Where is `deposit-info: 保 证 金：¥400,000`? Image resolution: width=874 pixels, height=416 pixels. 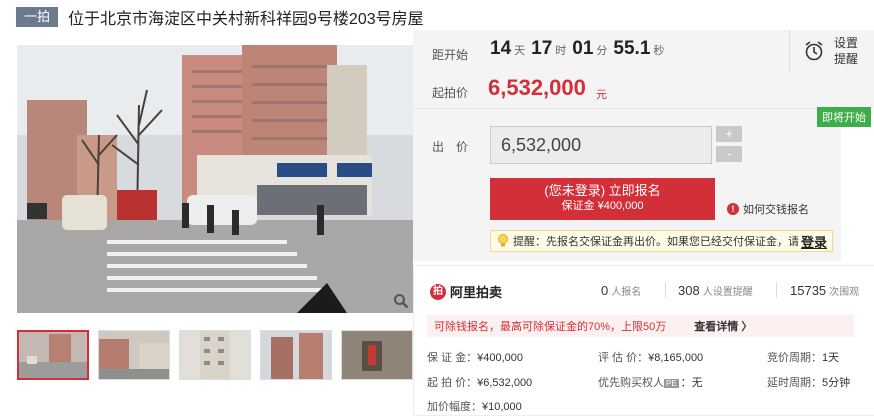
deposit-info: 保 证 金：¥400,000 is located at coordinates (475, 357).